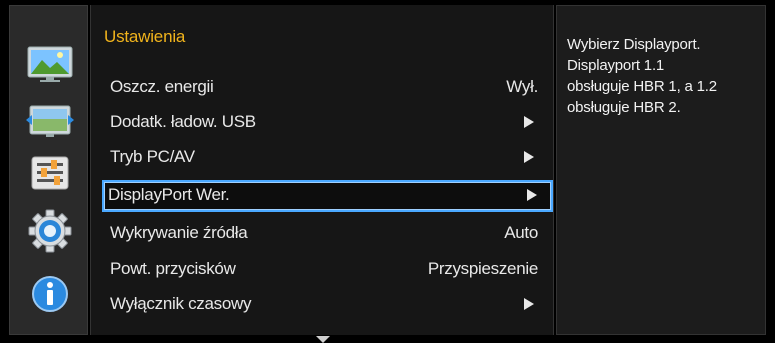 This screenshot has height=343, width=775. What do you see at coordinates (173, 268) in the screenshot?
I see `menu-item-label: Powt. przycisków` at bounding box center [173, 268].